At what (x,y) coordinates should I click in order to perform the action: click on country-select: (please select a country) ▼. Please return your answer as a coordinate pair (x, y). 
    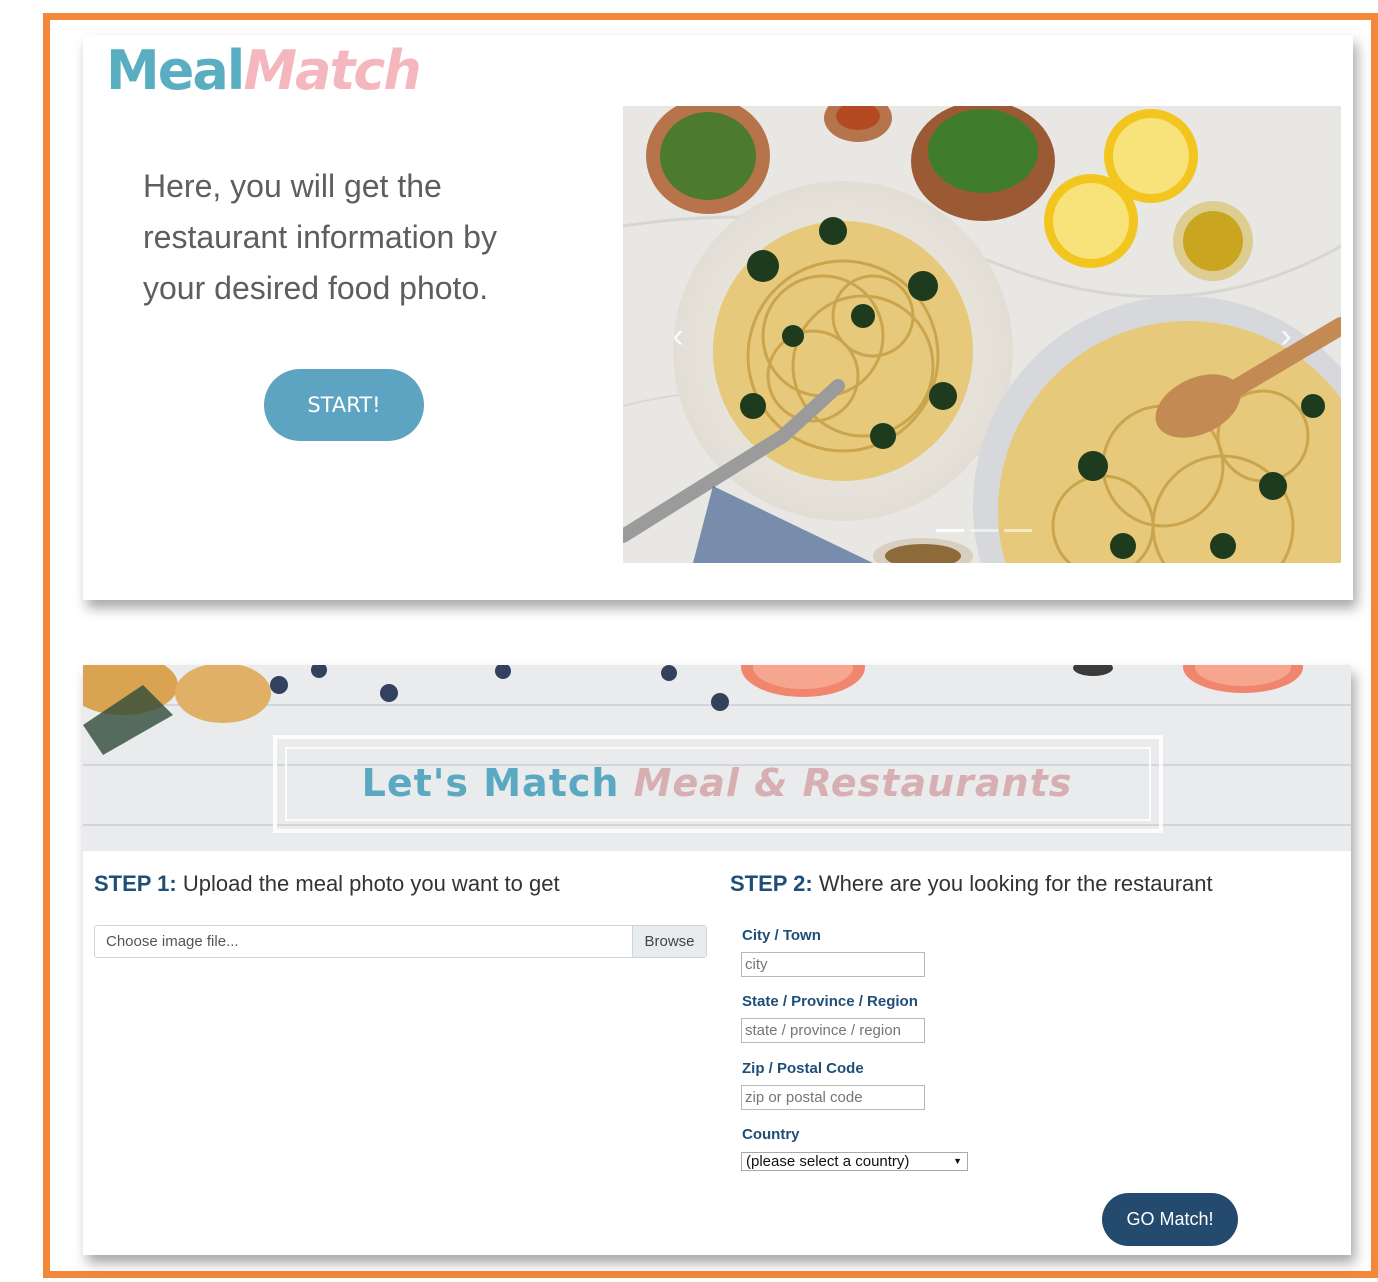
    Looking at the image, I should click on (854, 1161).